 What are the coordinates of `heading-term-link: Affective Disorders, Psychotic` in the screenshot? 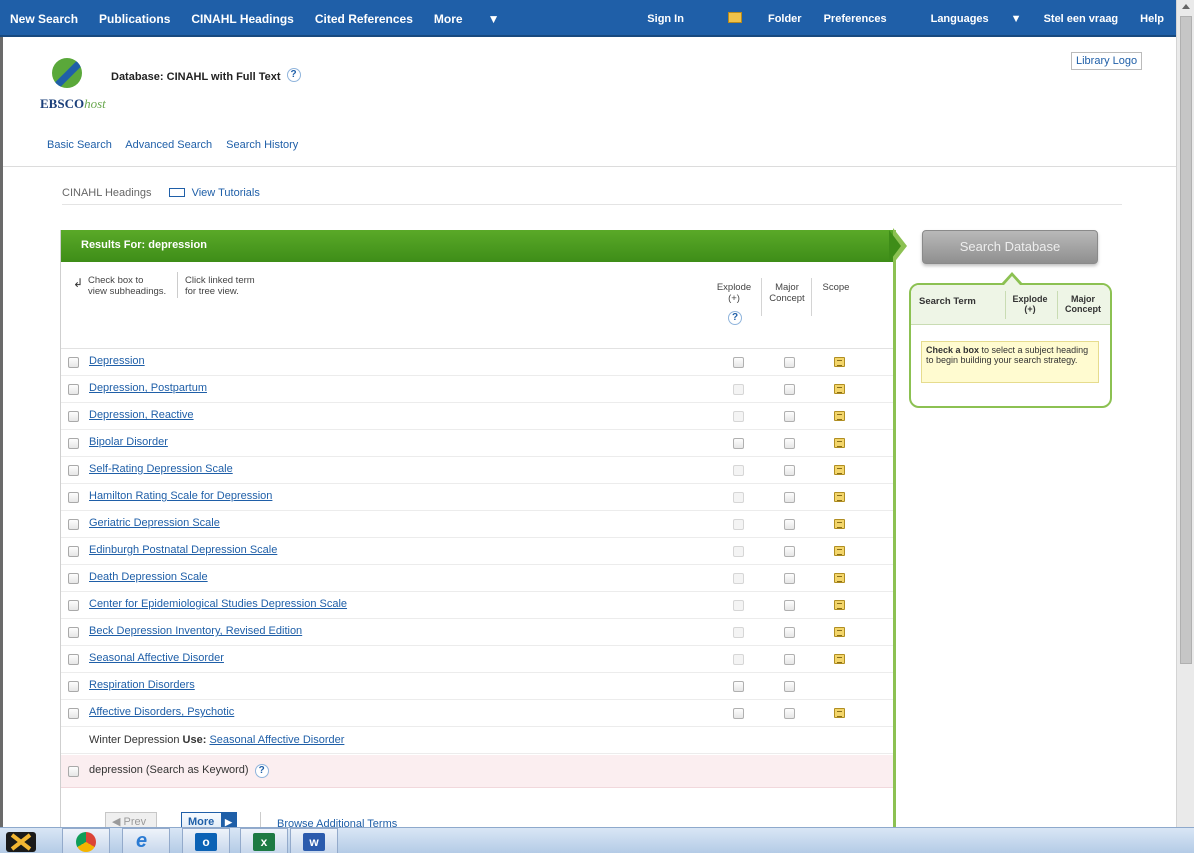 It's located at (161, 712).